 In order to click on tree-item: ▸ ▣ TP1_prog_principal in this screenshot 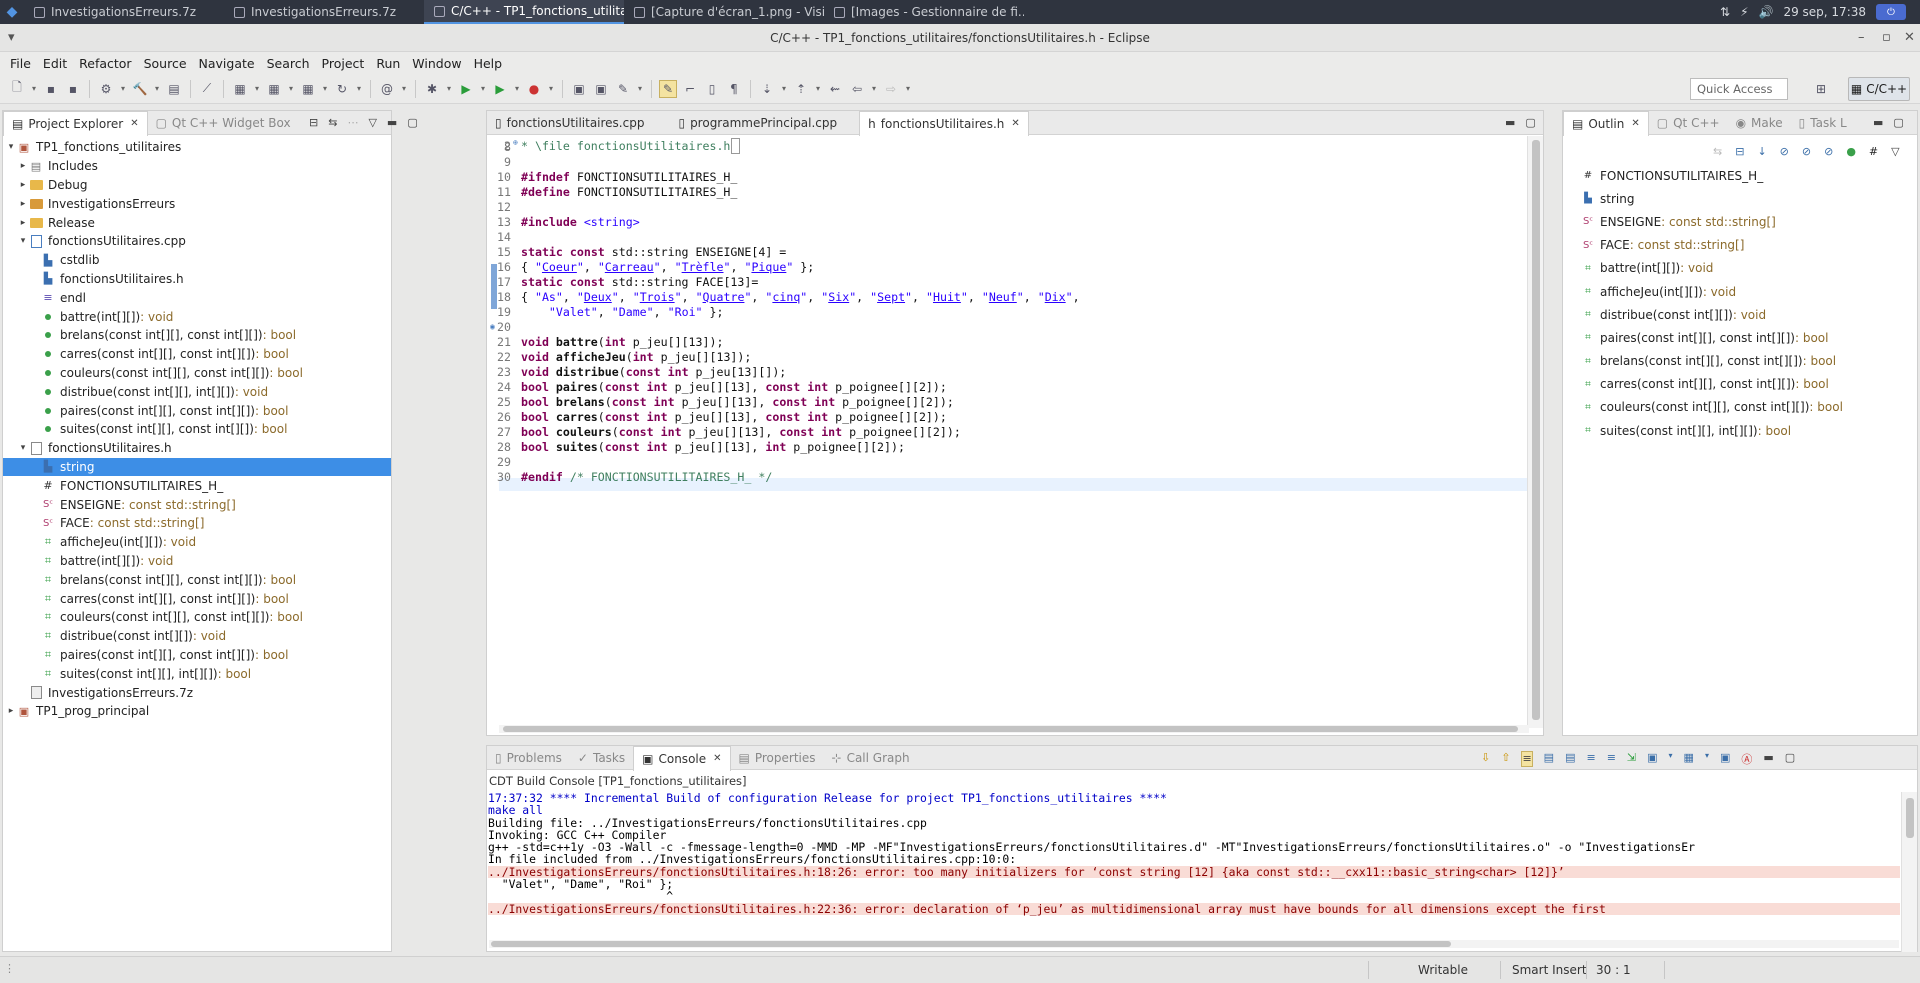, I will do `click(197, 711)`.